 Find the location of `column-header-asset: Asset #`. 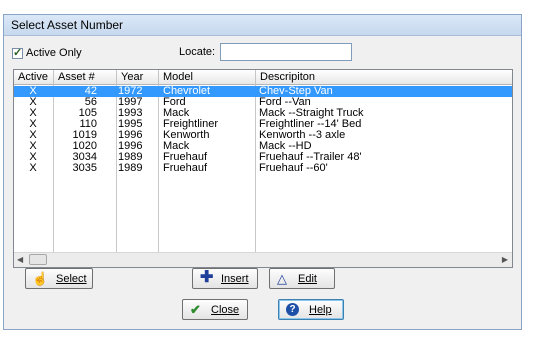

column-header-asset: Asset # is located at coordinates (85, 77).